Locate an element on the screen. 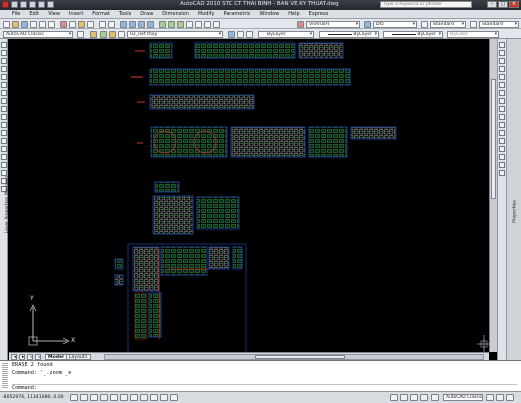  array-icon is located at coordinates (502, 77).